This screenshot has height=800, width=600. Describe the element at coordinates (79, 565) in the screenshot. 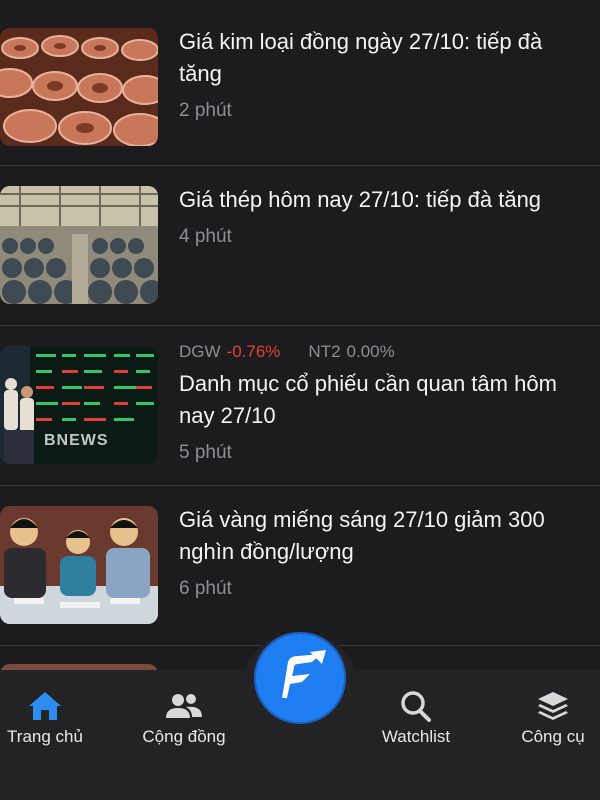

I see `gold-shop-customers-image` at that location.